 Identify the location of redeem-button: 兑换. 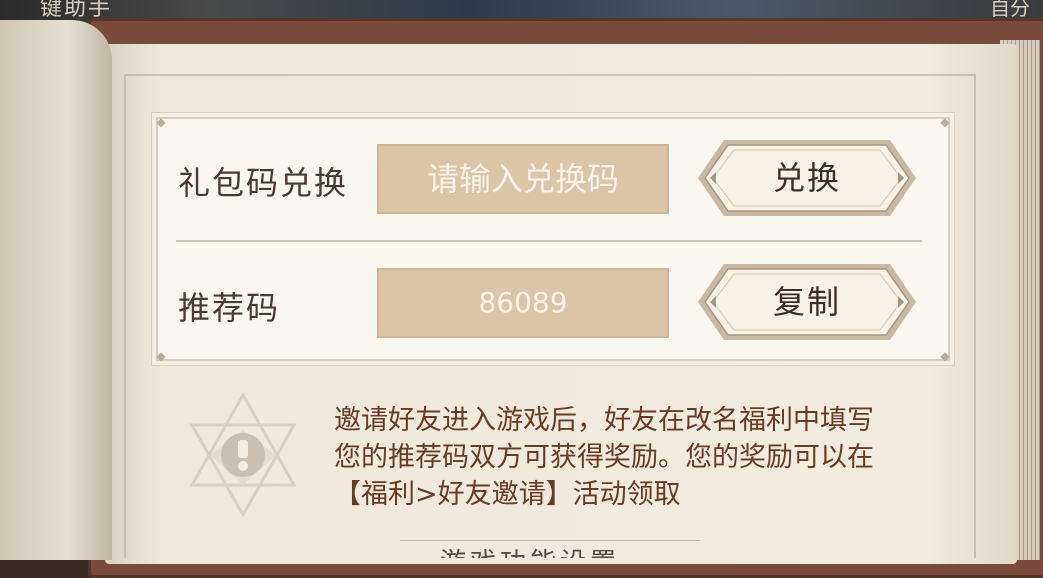
(807, 178).